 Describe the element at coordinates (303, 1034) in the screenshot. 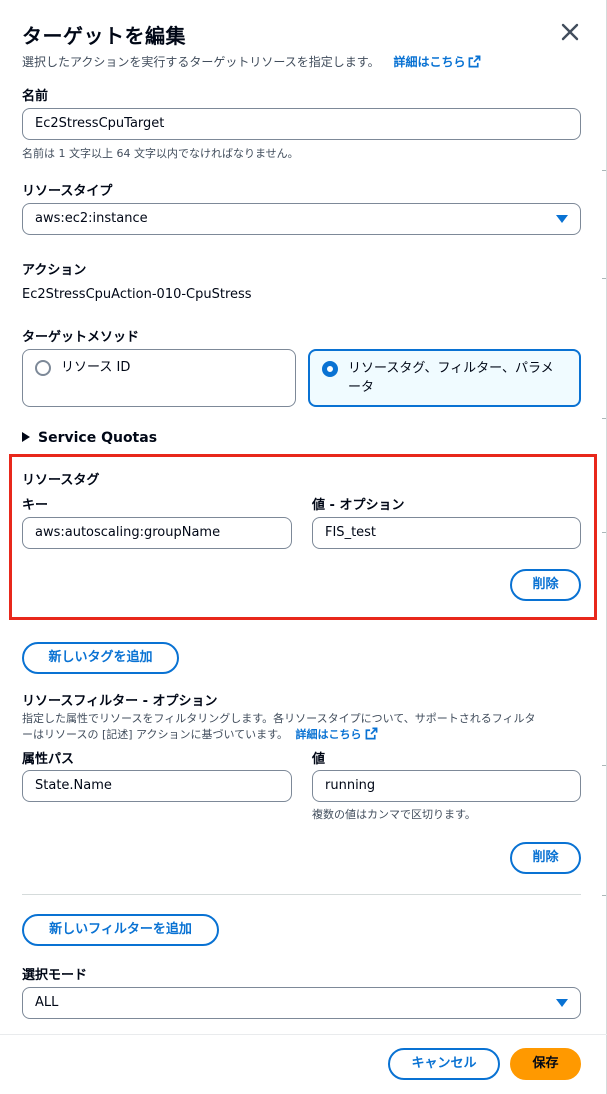

I see `footer-divider` at that location.